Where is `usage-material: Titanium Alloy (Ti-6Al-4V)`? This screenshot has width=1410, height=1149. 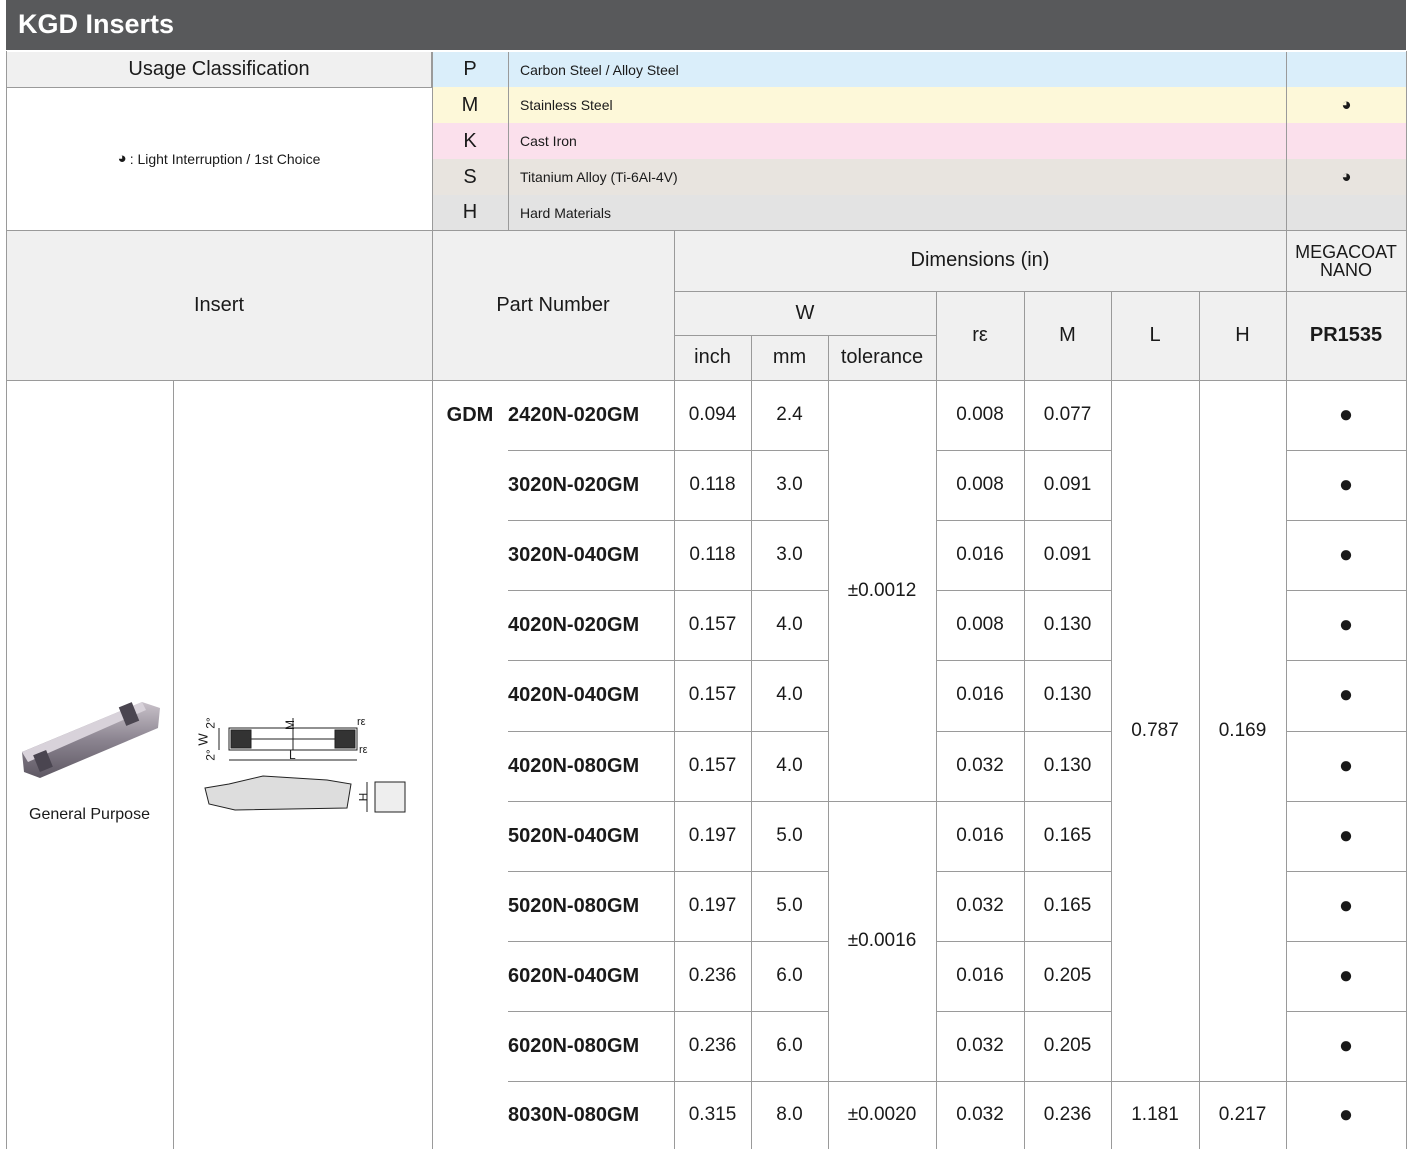 usage-material: Titanium Alloy (Ti-6Al-4V) is located at coordinates (599, 177).